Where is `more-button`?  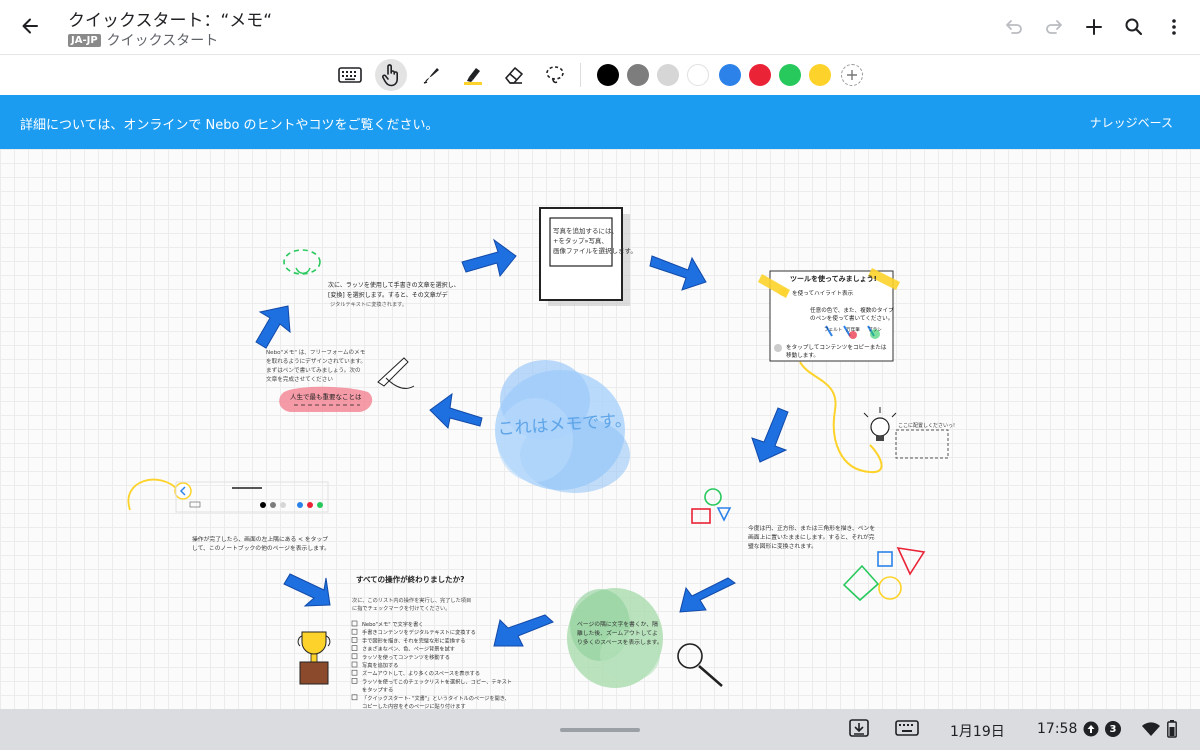
more-button is located at coordinates (1174, 27).